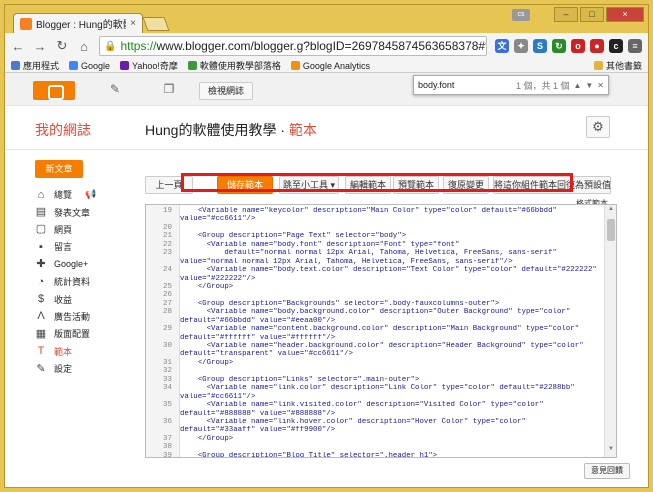 Image resolution: width=653 pixels, height=492 pixels. I want to click on blogger-favicon-icon, so click(26, 23).